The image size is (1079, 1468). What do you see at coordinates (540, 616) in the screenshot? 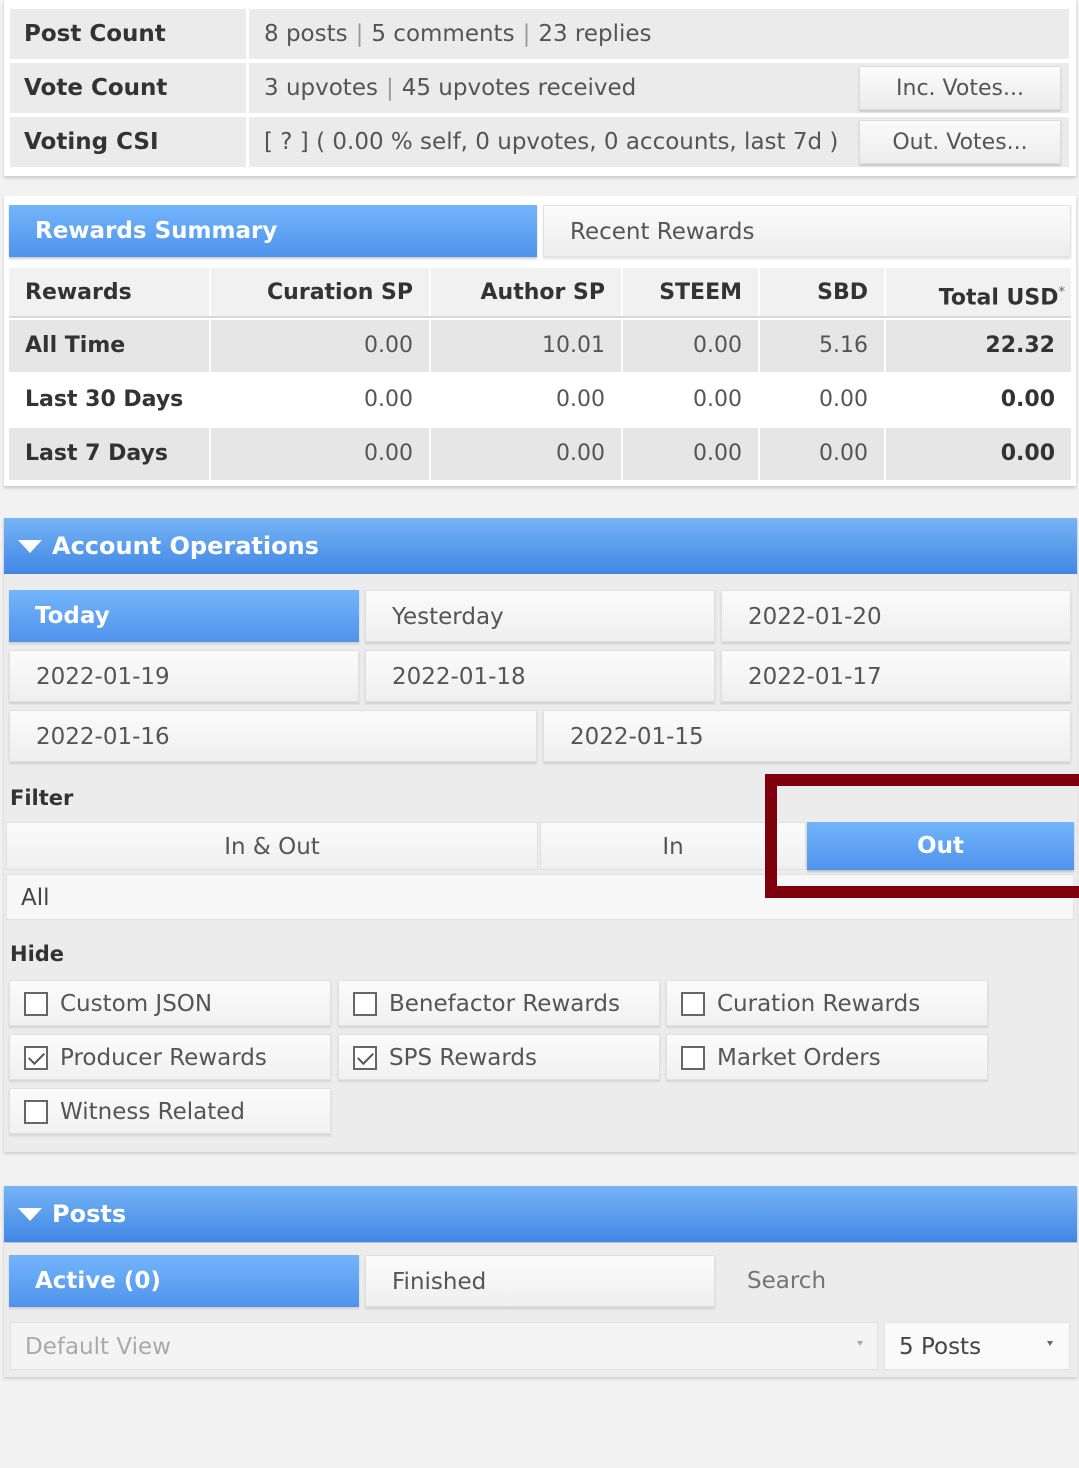
I see `date-yesterday-button: Yesterday` at bounding box center [540, 616].